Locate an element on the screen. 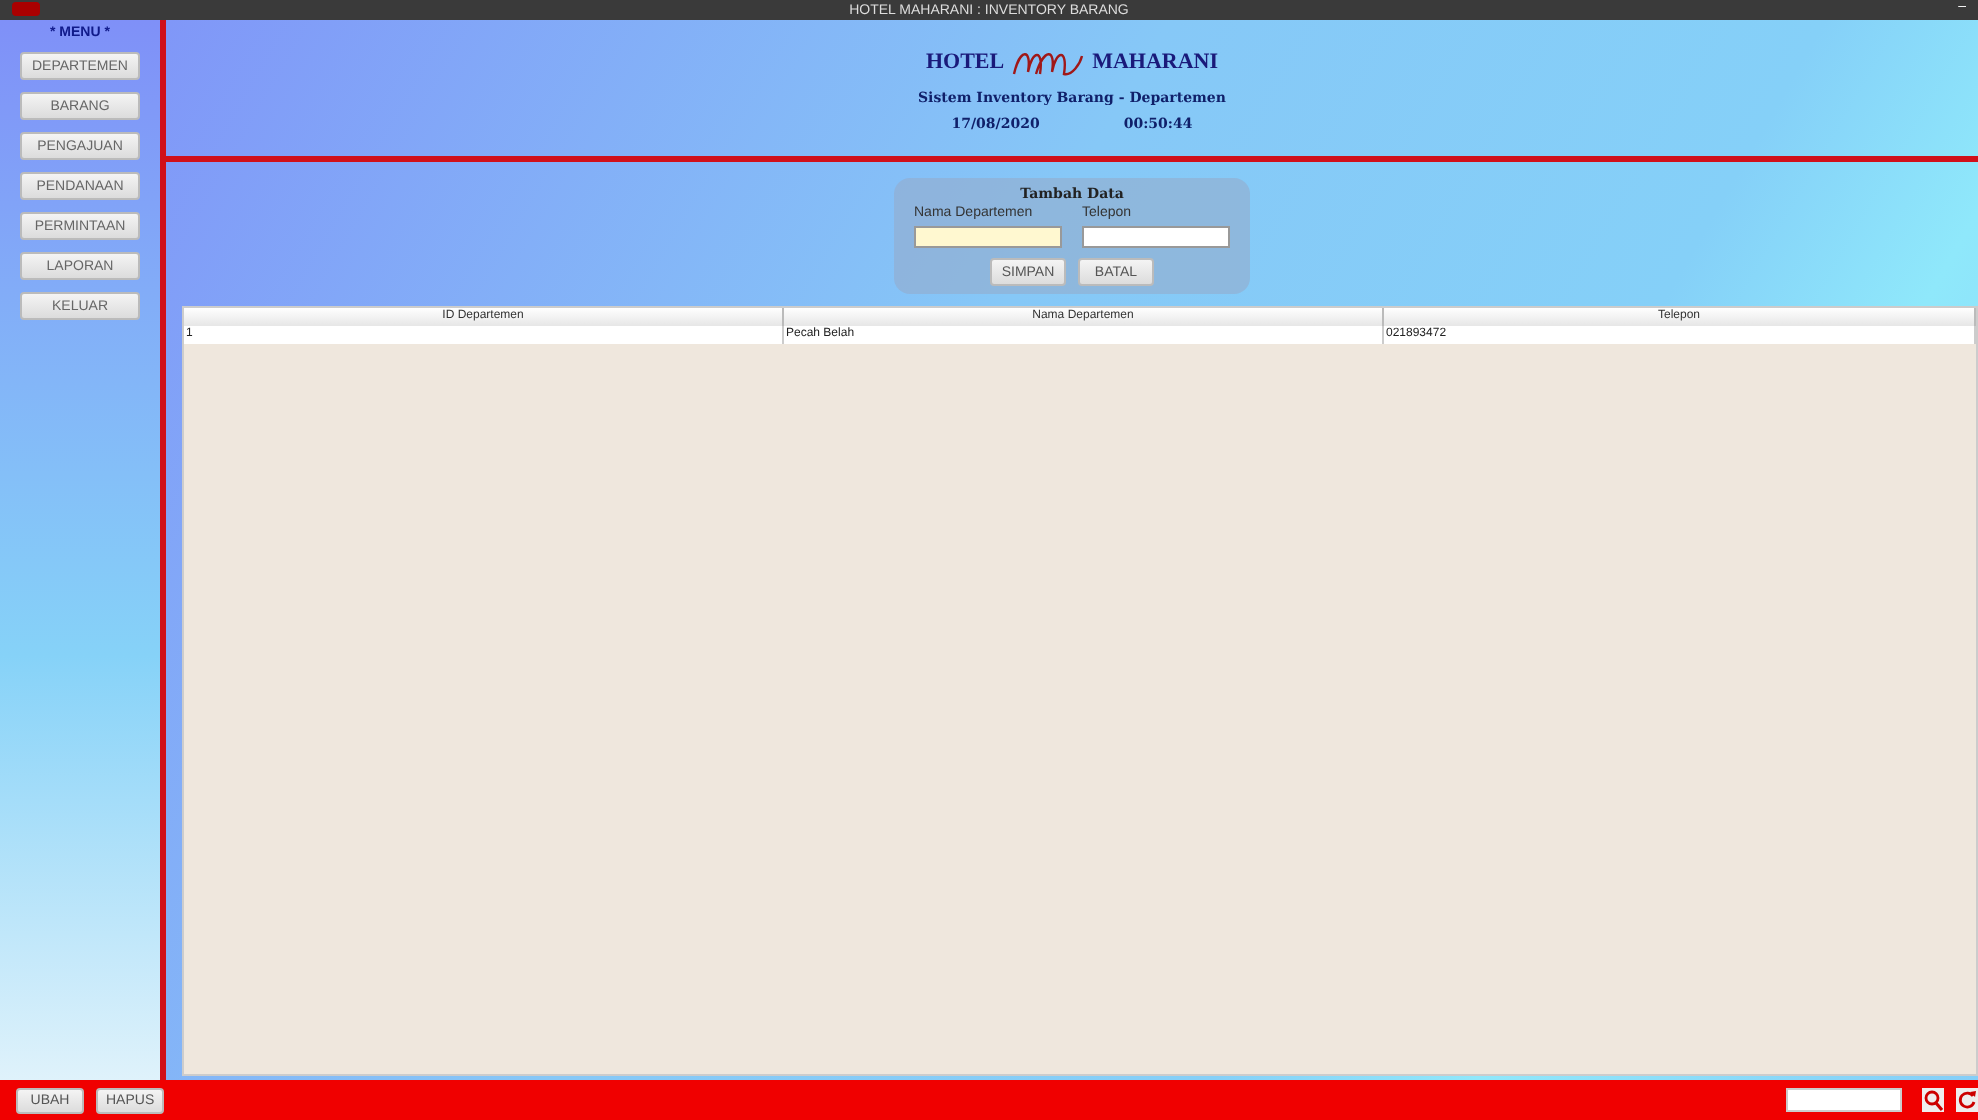 This screenshot has height=1120, width=1978. refresh-icon is located at coordinates (1967, 1100).